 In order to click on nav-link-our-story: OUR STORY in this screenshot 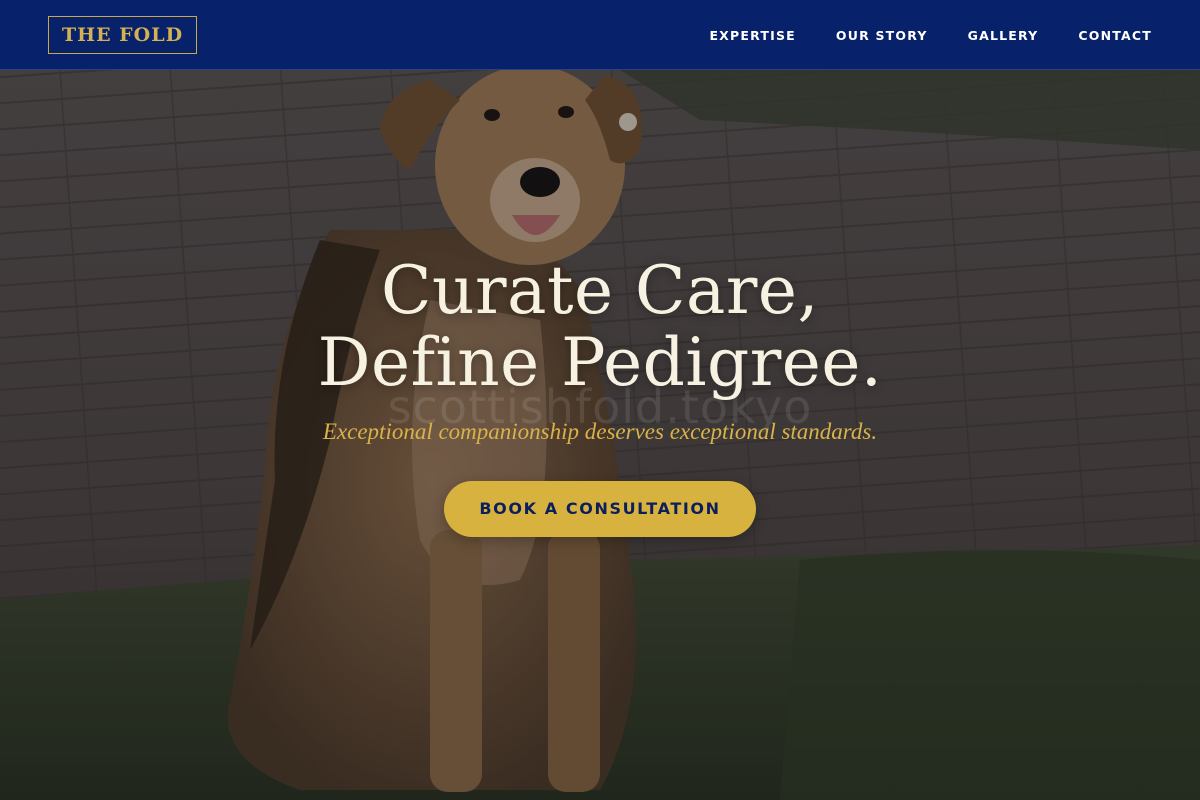, I will do `click(882, 35)`.